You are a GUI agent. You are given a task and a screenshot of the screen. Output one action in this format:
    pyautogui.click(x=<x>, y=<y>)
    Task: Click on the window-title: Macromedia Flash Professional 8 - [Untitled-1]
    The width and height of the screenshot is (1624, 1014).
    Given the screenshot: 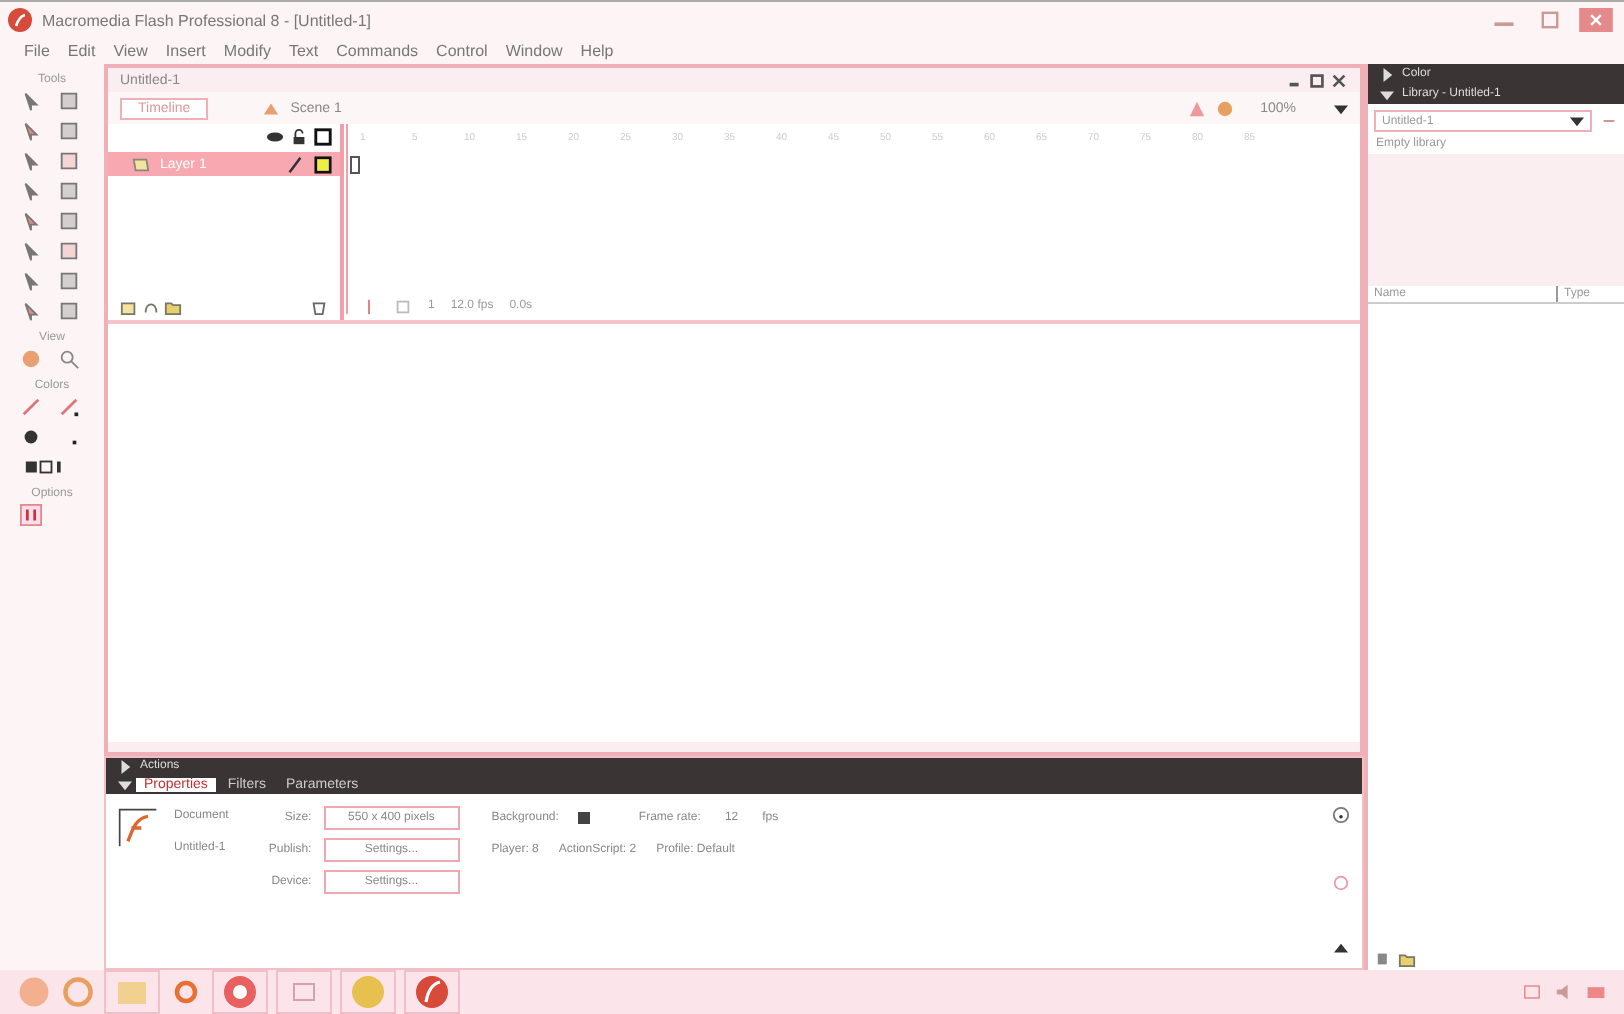 What is the action you would take?
    pyautogui.click(x=207, y=20)
    